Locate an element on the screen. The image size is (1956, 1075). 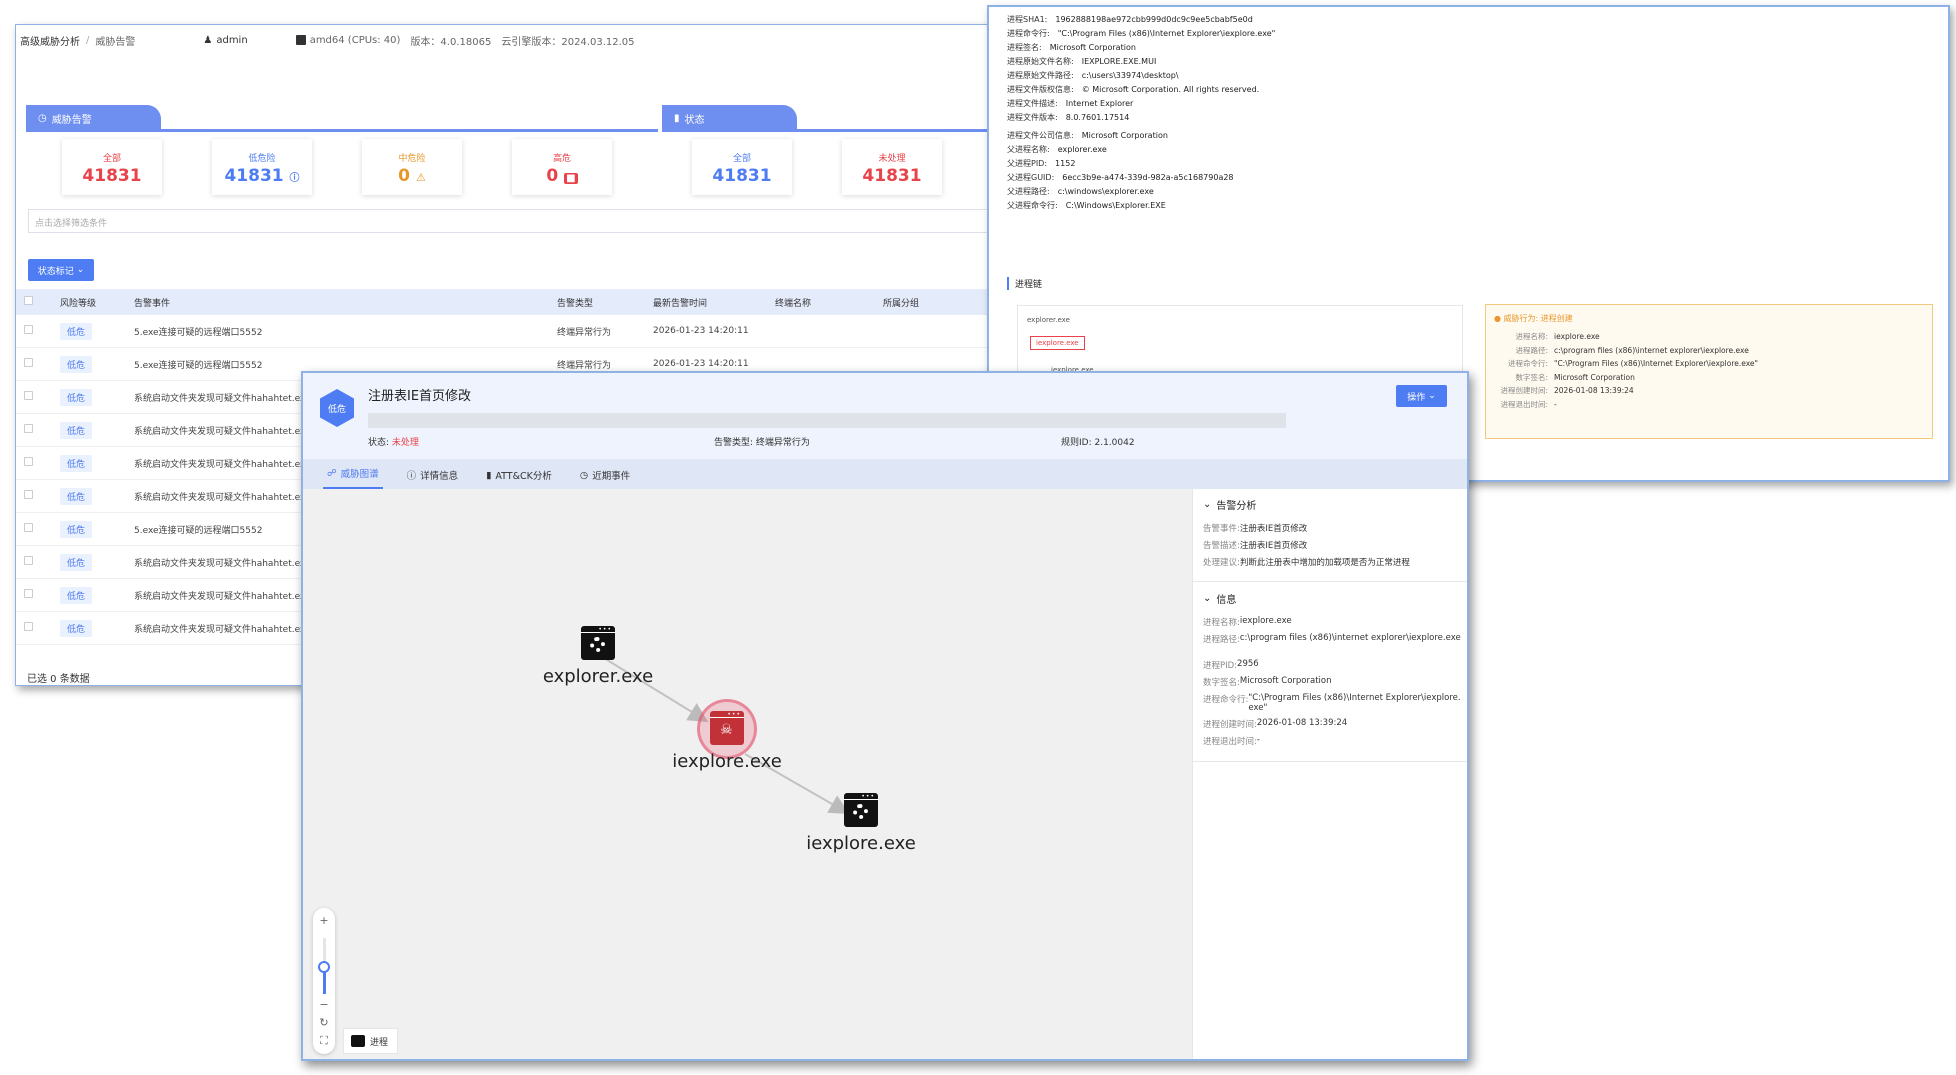
graph-node-iexplore-child: ••• iexplore.exe is located at coordinates (861, 823).